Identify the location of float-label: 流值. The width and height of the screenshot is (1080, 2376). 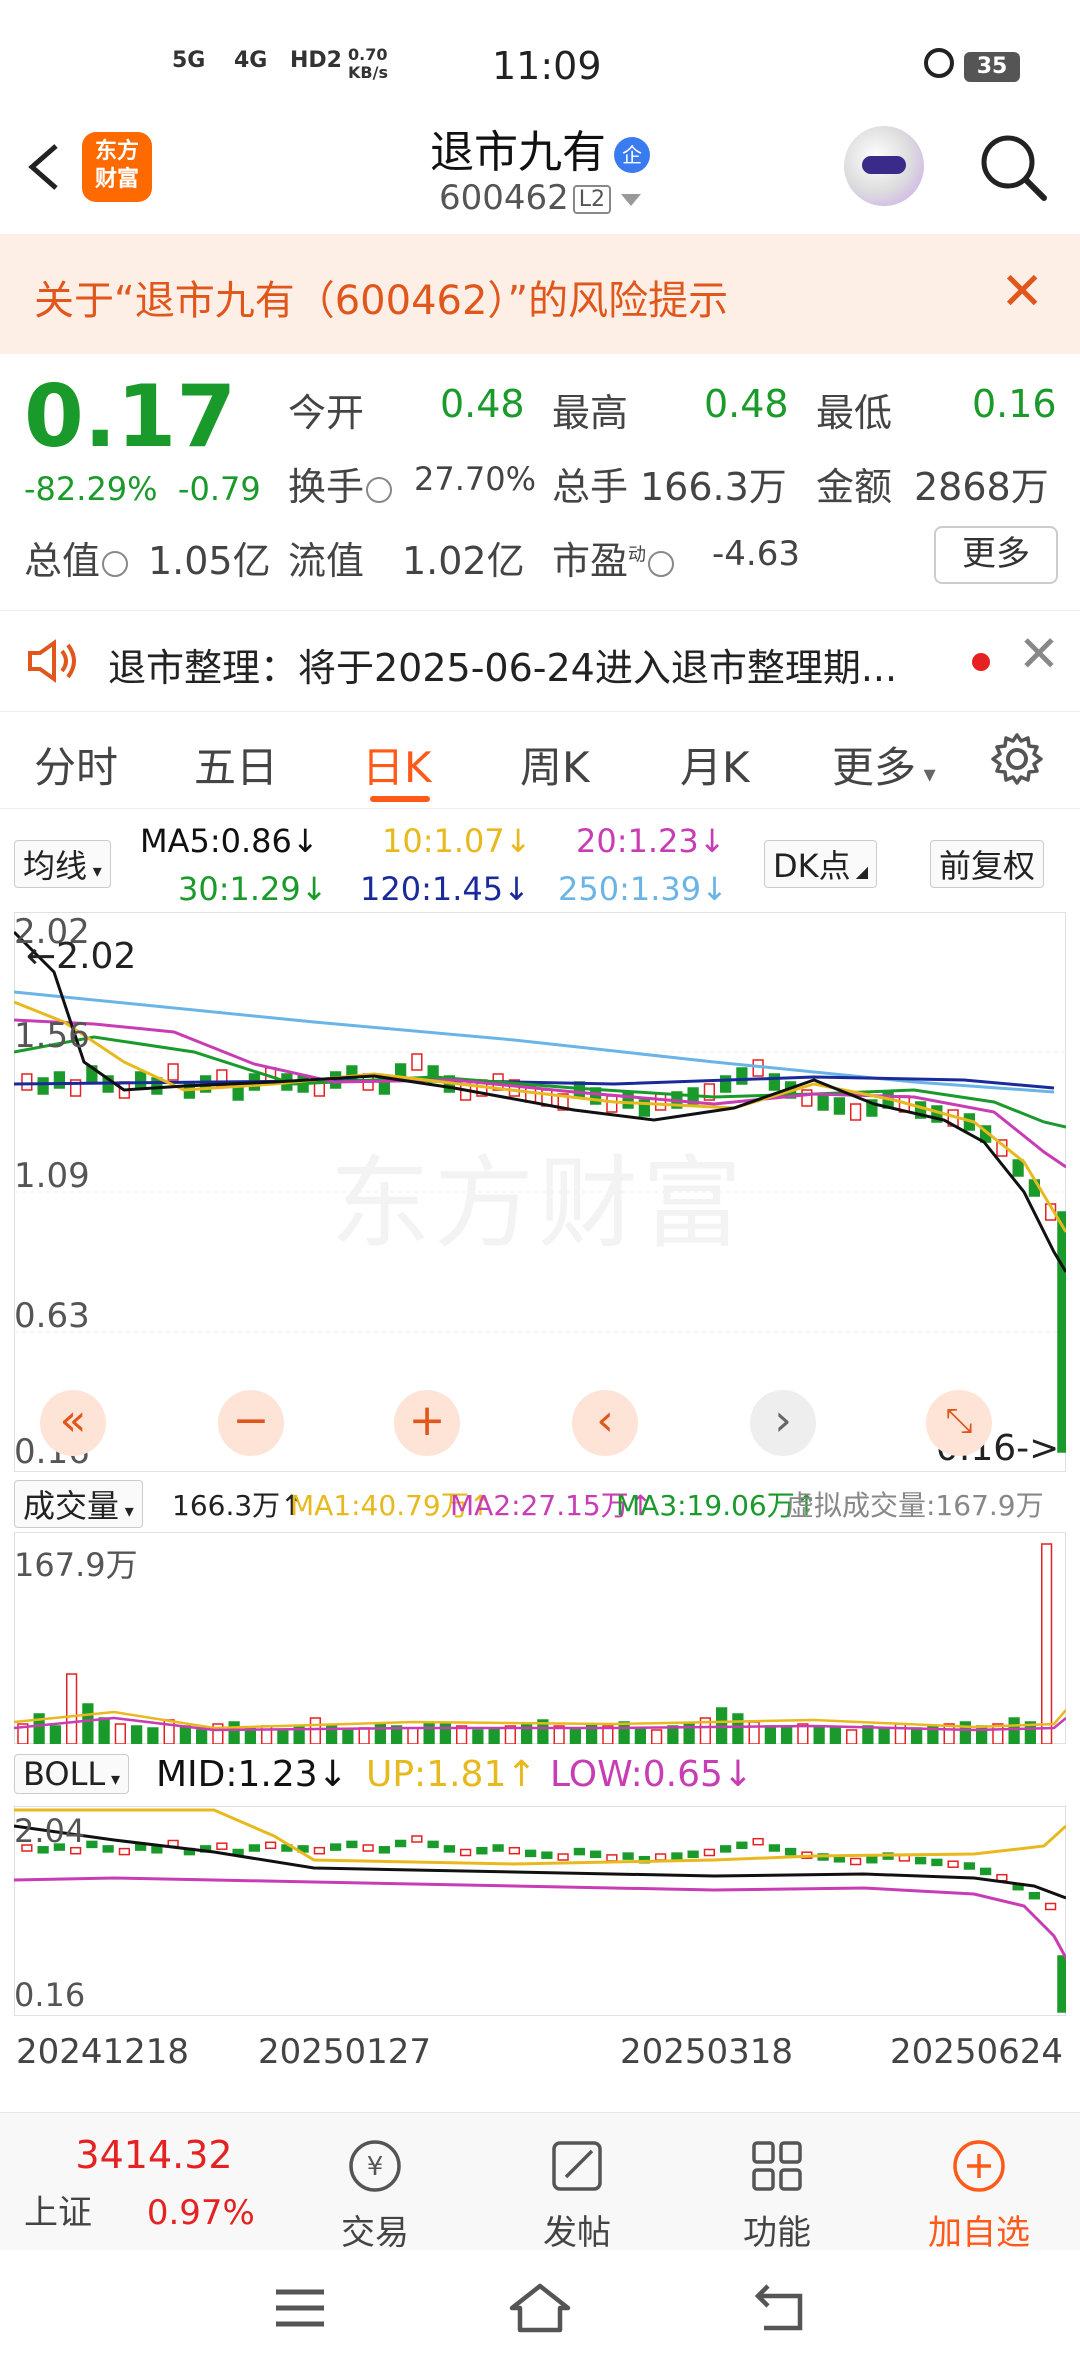
(326, 561).